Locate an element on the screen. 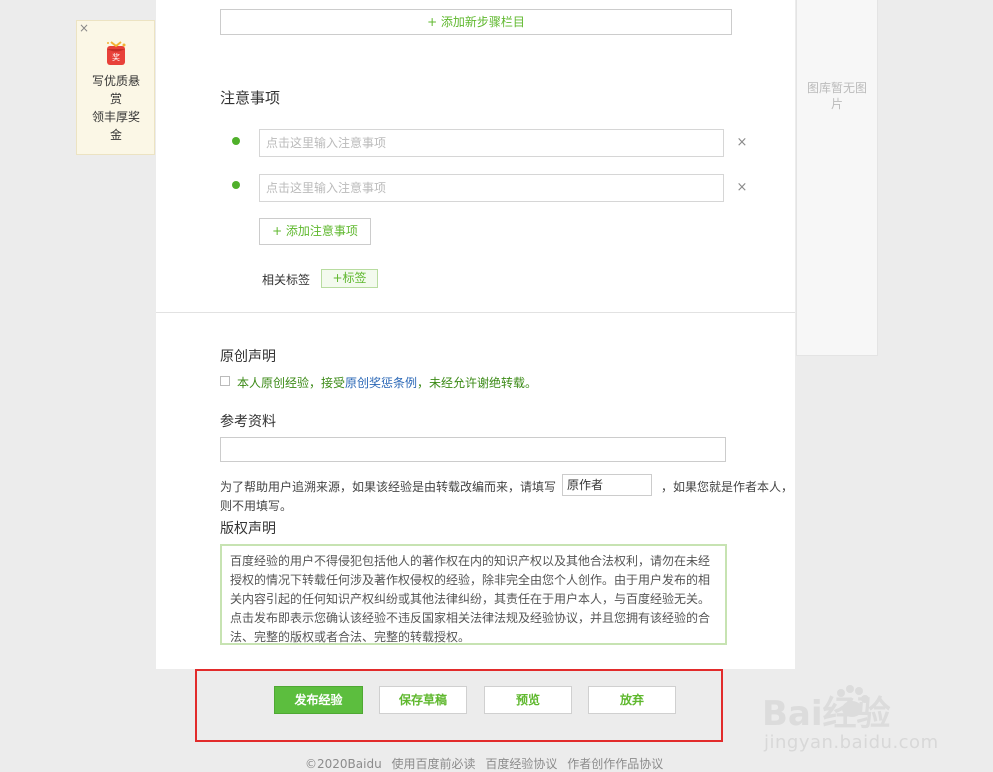 This screenshot has height=772, width=993. source-hint-text-2: ，如果您就是作者本人， is located at coordinates (727, 487).